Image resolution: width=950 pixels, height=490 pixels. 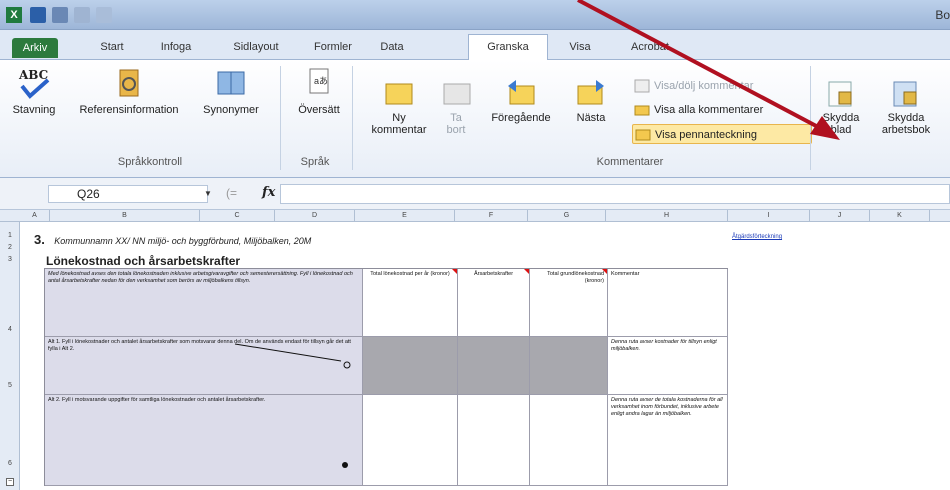 I want to click on tab-sidlayout: Sidlayout, so click(x=256, y=48).